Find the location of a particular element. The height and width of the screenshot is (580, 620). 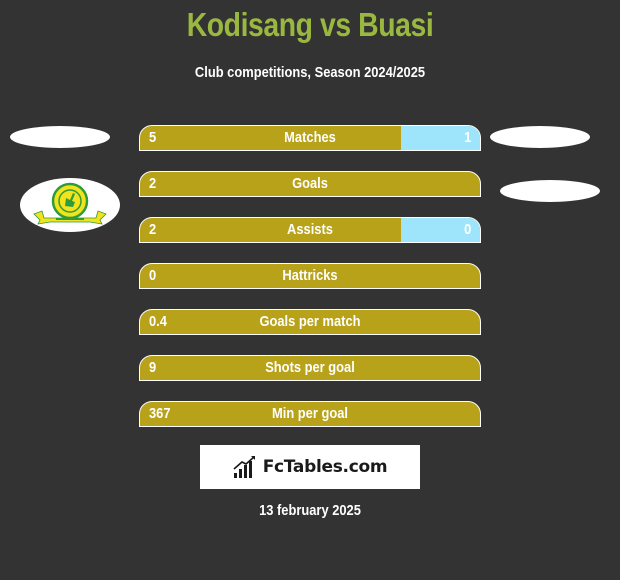

stat-row-min-per-goal: 367 Min per goal is located at coordinates (310, 414).